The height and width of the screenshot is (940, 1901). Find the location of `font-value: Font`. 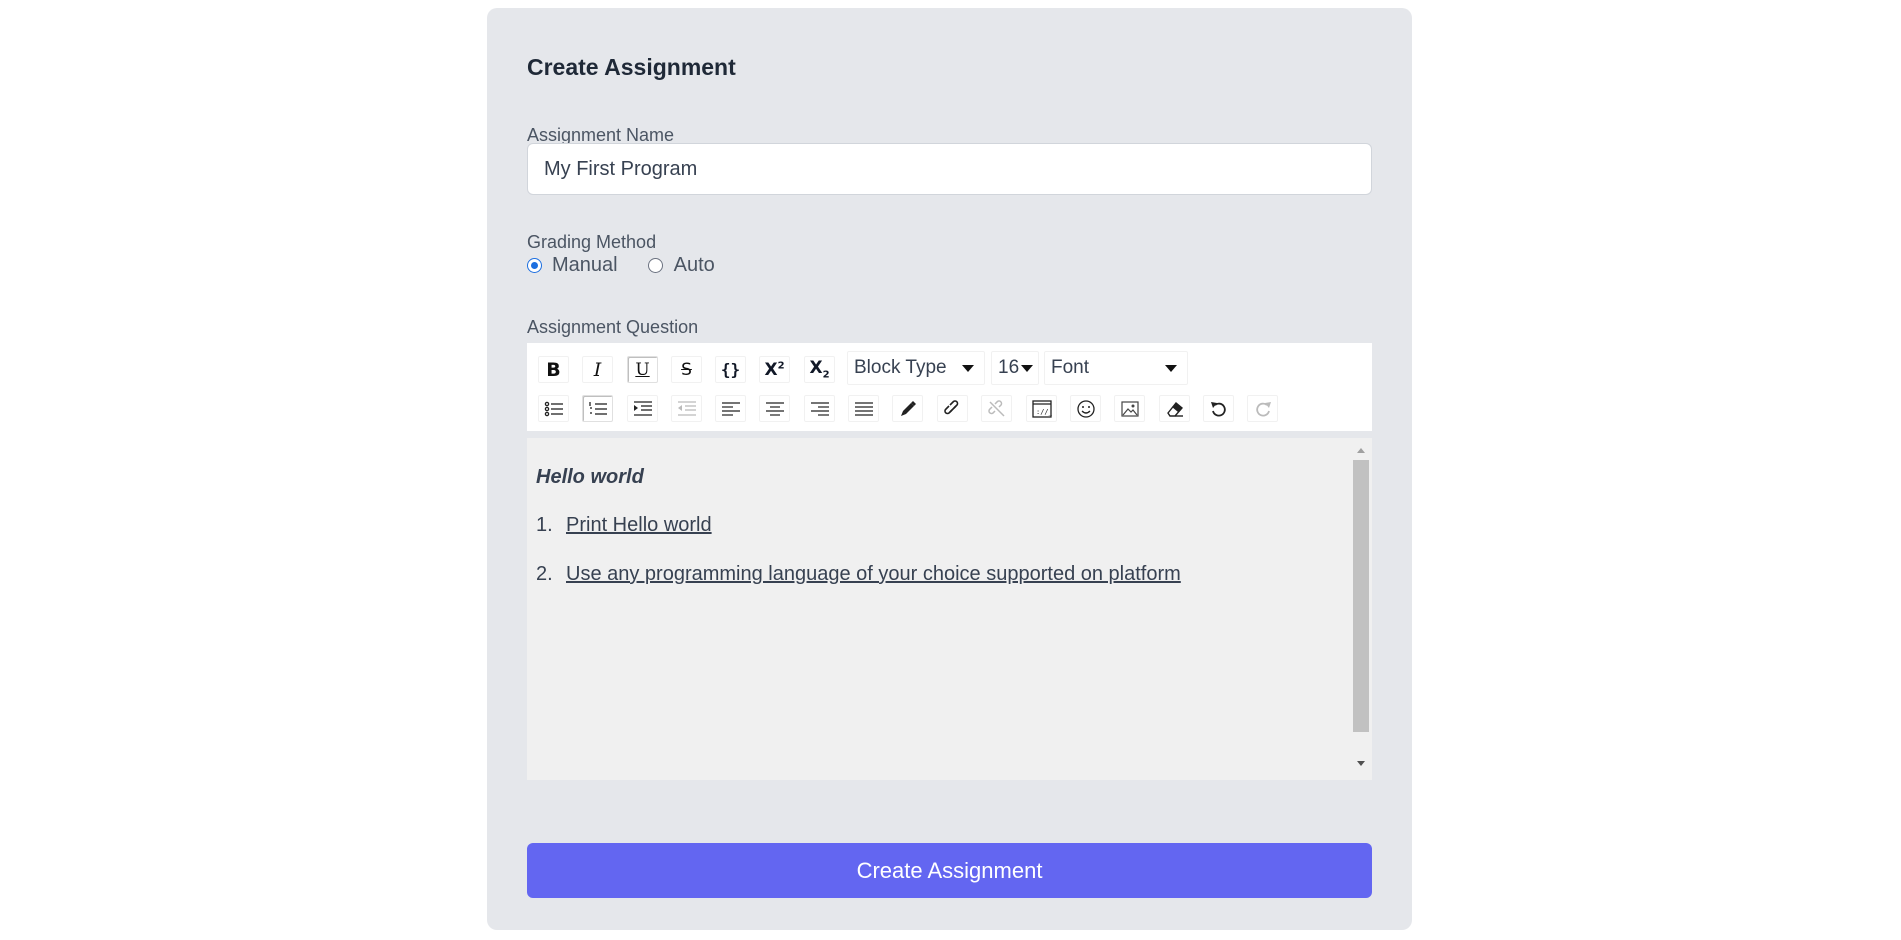

font-value: Font is located at coordinates (1070, 367).